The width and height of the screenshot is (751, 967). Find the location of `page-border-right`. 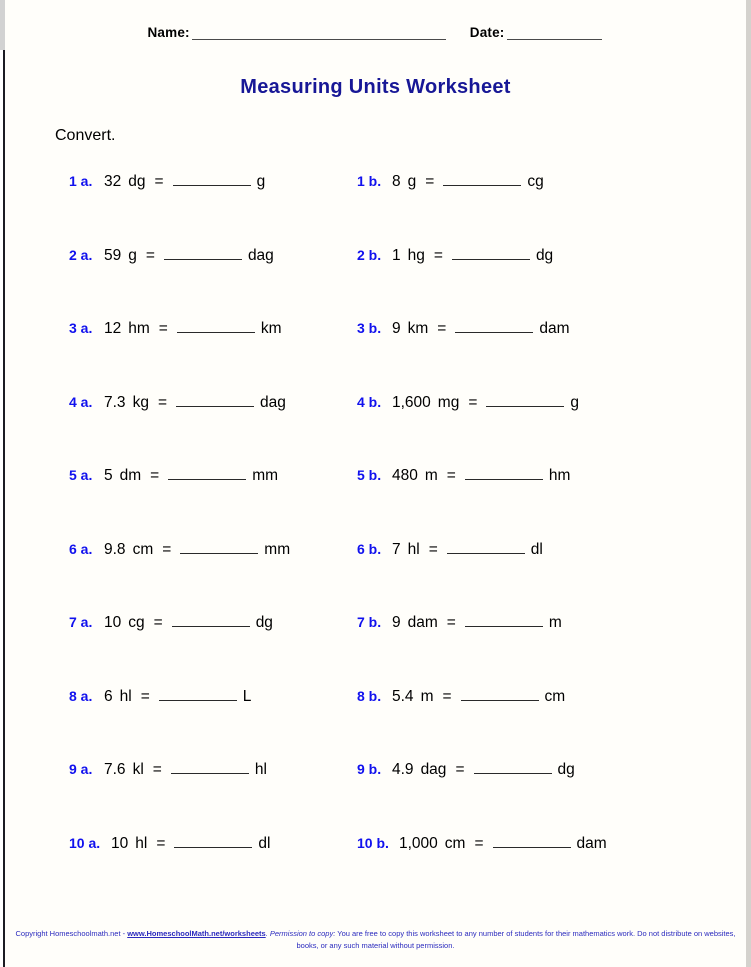

page-border-right is located at coordinates (748, 483).